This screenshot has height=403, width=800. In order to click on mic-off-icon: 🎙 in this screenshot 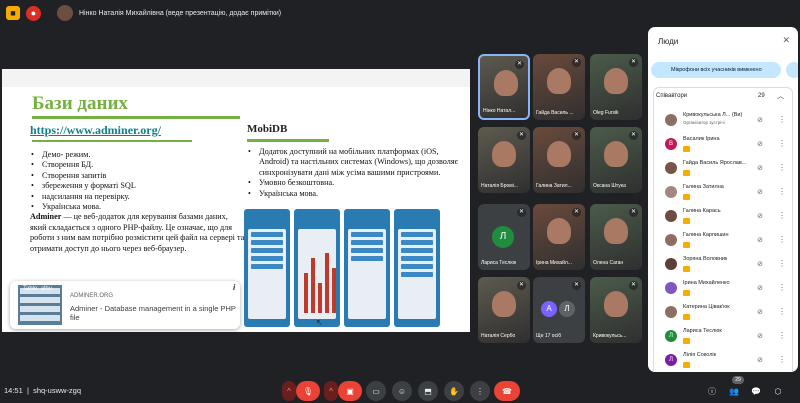, I will do `click(308, 391)`.